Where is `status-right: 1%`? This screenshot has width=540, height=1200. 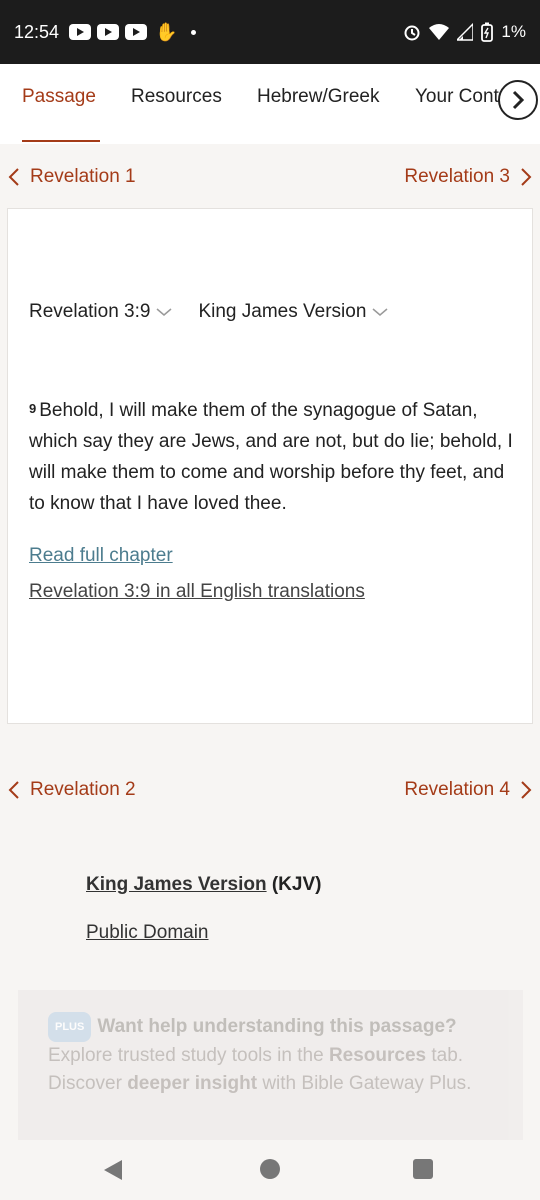
status-right: 1% is located at coordinates (464, 32).